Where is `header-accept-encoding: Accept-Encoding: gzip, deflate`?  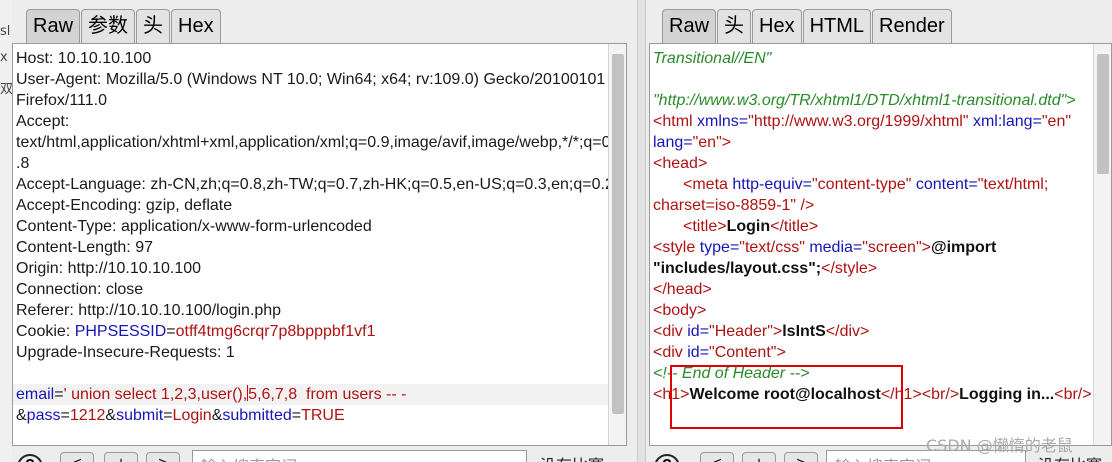
header-accept-encoding: Accept-Encoding: gzip, deflate is located at coordinates (124, 205).